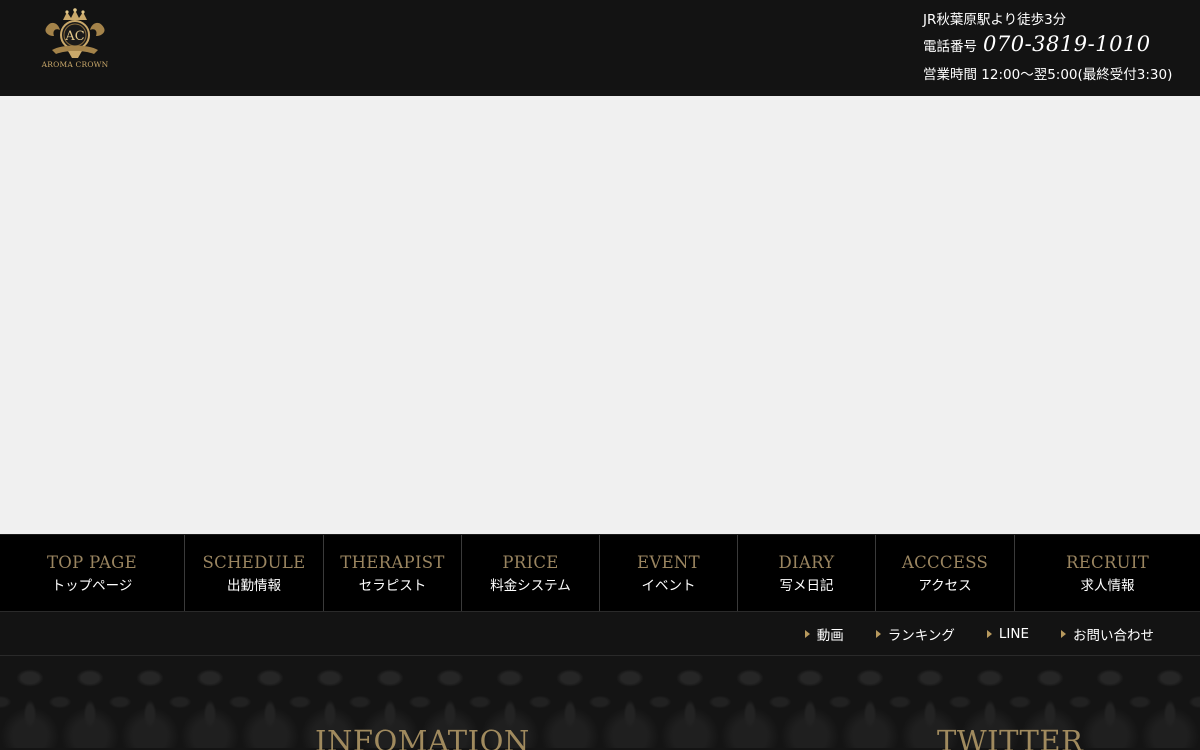 This screenshot has height=750, width=1200. Describe the element at coordinates (1048, 75) in the screenshot. I see `business-hours: 営業時間 12:00～翌5:00(最終受付3:30)` at that location.